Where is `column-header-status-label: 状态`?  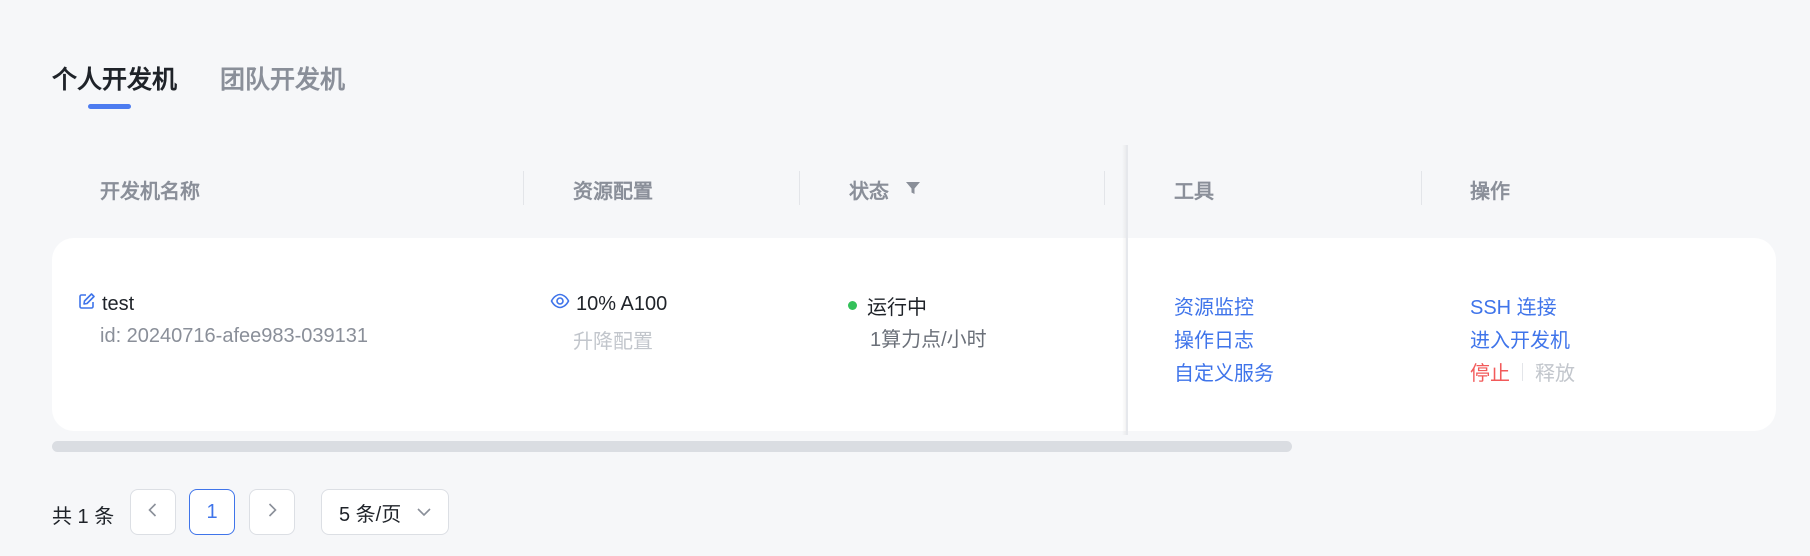
column-header-status-label: 状态 is located at coordinates (869, 192).